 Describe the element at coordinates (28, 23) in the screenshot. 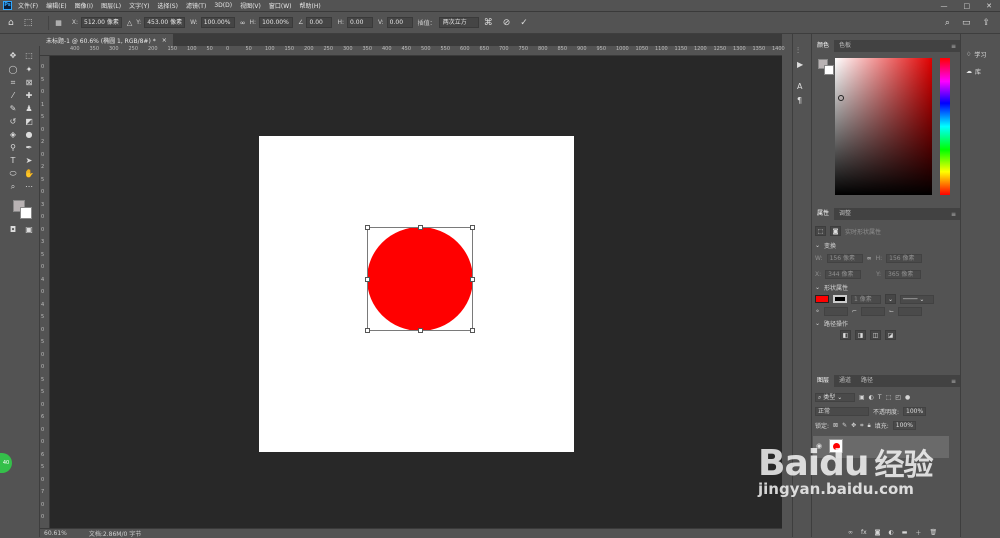

I see `tool-preset-icon: ⬚` at that location.